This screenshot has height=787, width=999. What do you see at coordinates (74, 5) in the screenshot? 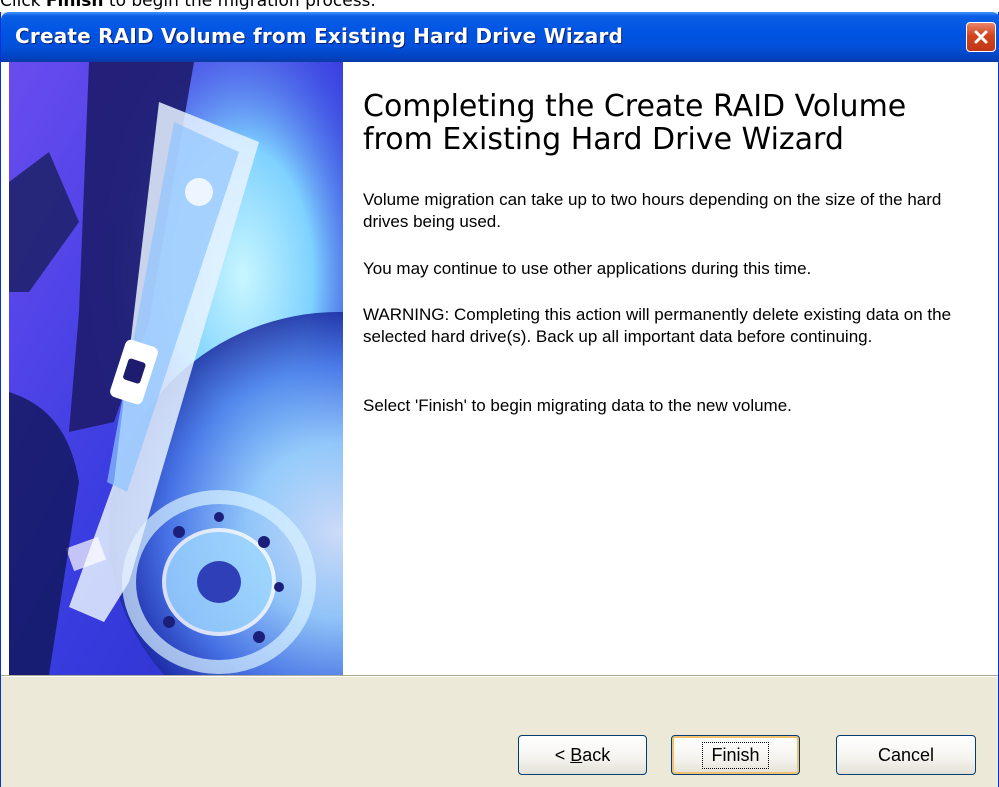
I see `instruction-bold: Finish` at bounding box center [74, 5].